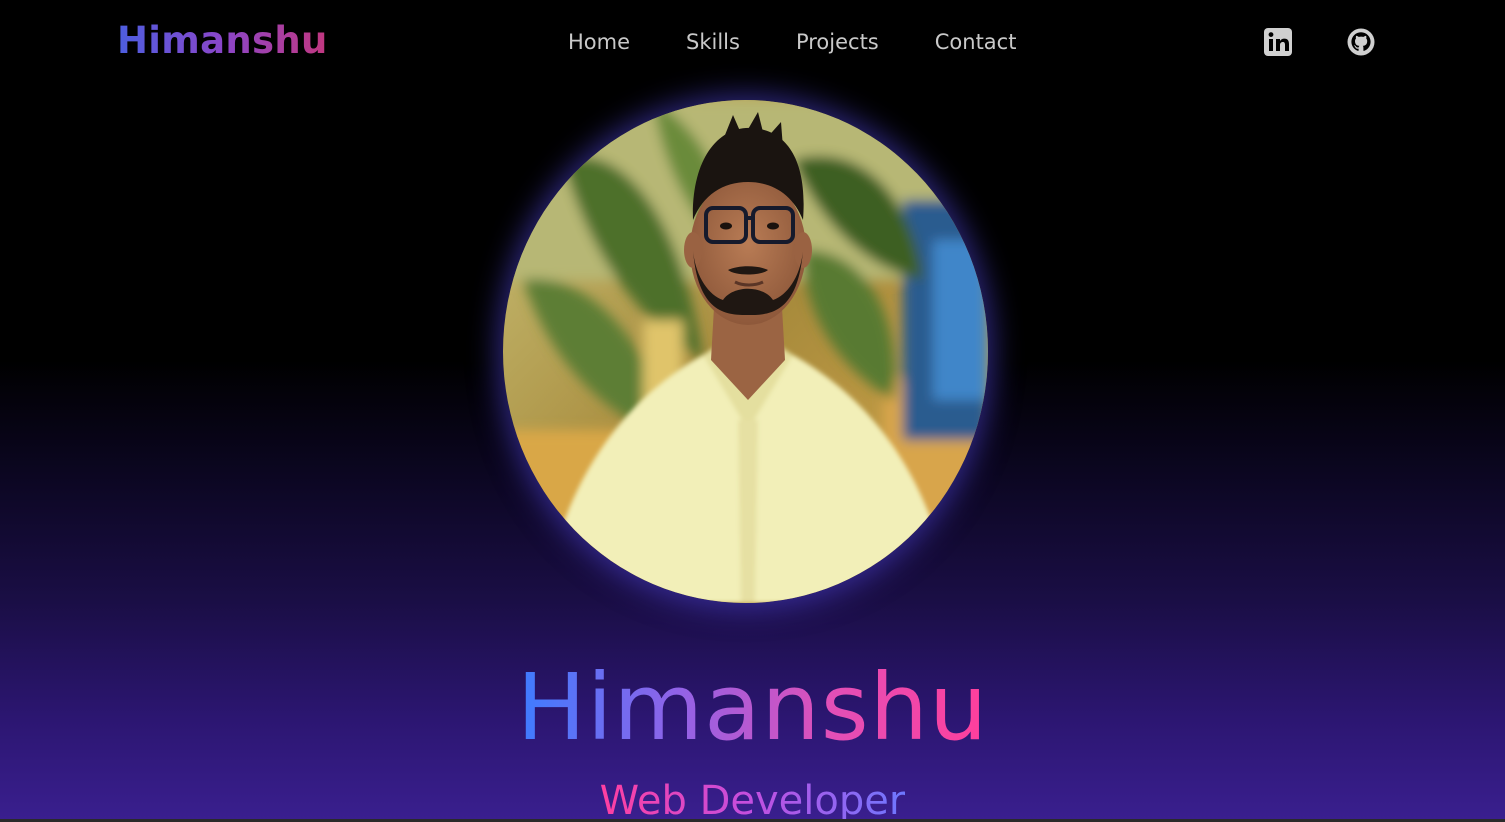 This screenshot has width=1505, height=822. Describe the element at coordinates (976, 42) in the screenshot. I see `nav-contact: Contact` at that location.